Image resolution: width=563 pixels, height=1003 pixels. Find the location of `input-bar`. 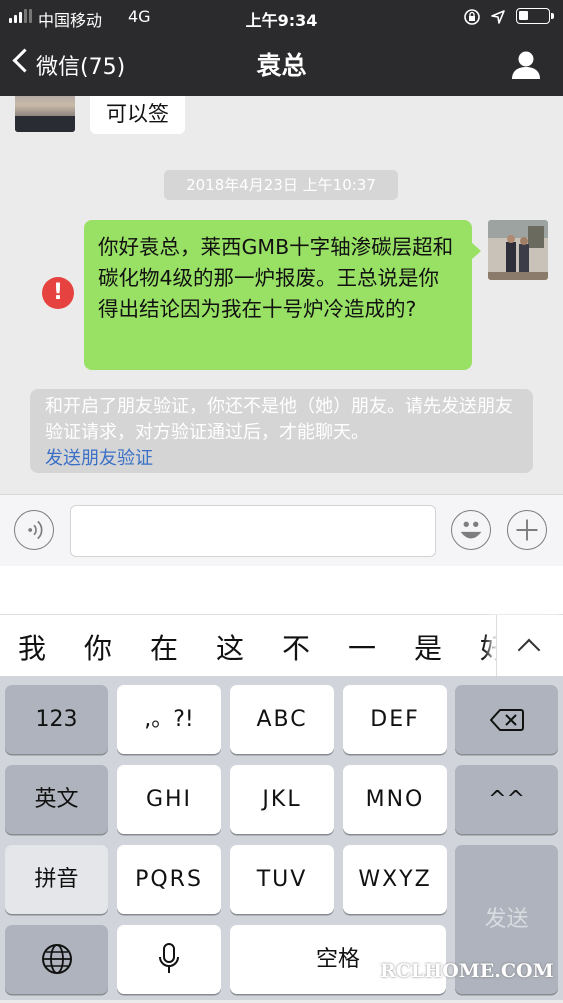

input-bar is located at coordinates (281, 530).